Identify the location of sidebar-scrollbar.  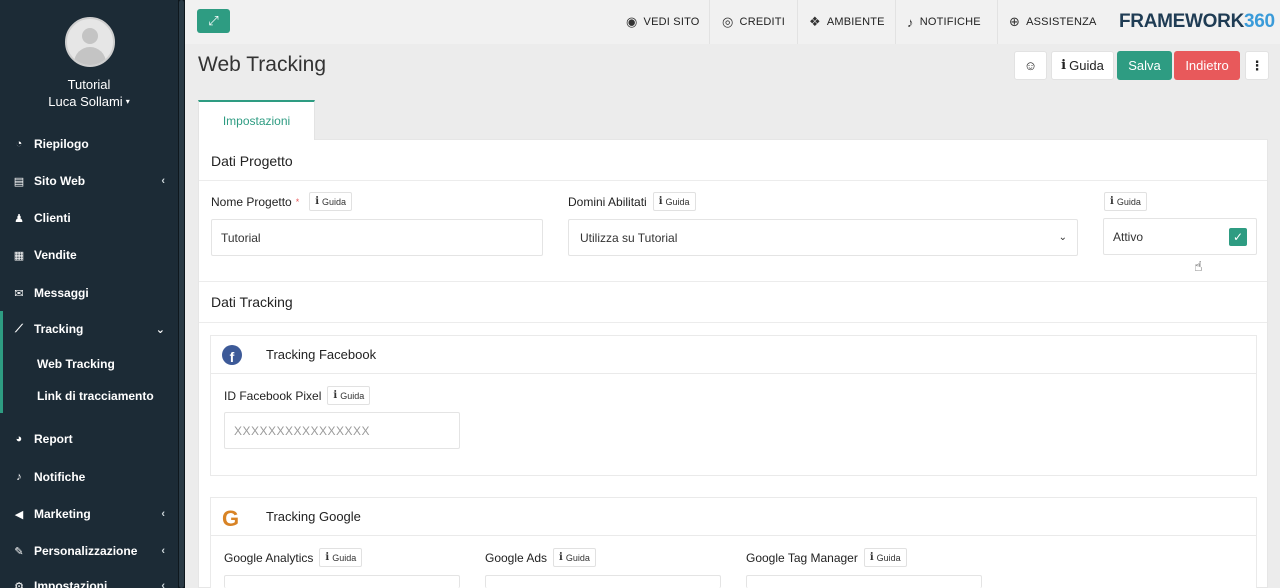
(181, 294).